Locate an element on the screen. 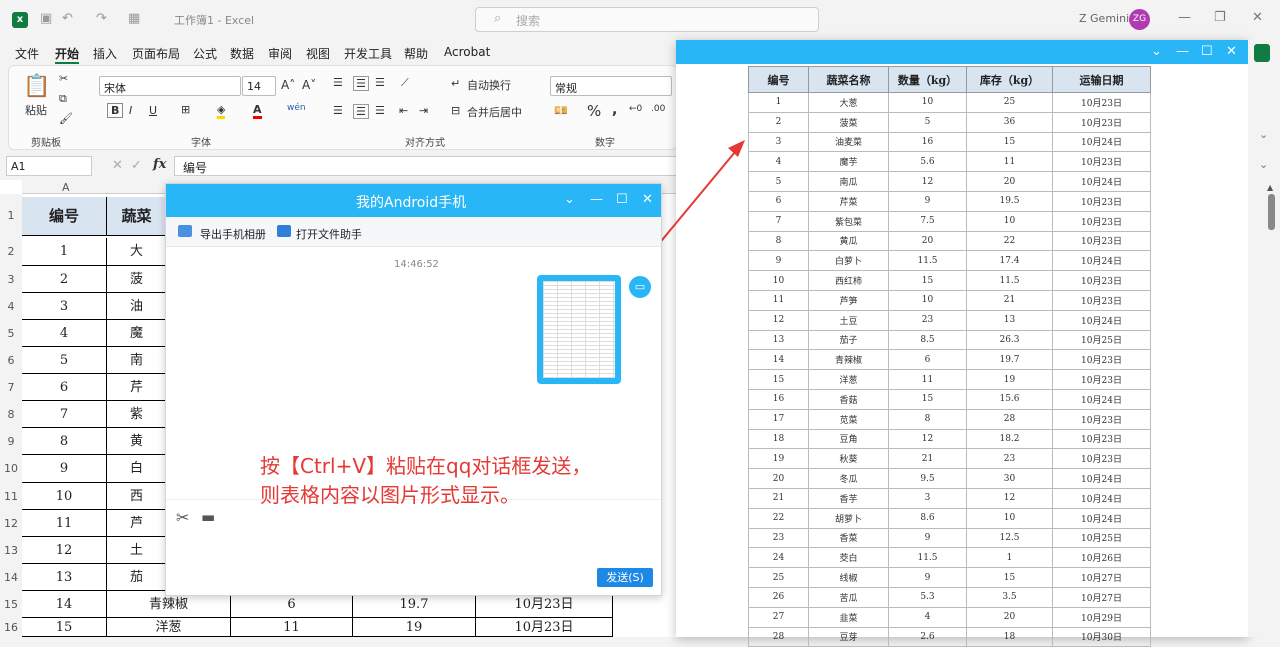 This screenshot has width=1280, height=647. qq-toolbar: 导出手机相册 打开文件助手 is located at coordinates (413, 232).